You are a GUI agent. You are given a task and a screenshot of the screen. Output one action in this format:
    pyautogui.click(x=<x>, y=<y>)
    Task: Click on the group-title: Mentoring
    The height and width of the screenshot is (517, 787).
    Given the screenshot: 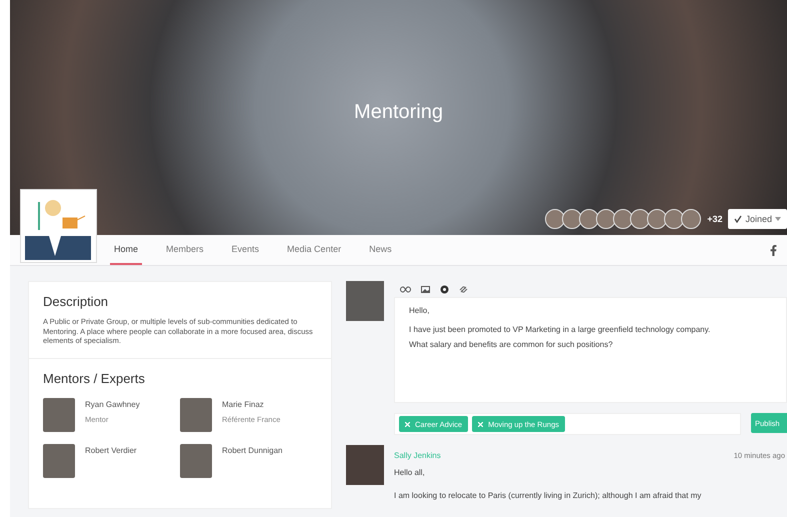 What is the action you would take?
    pyautogui.click(x=398, y=112)
    